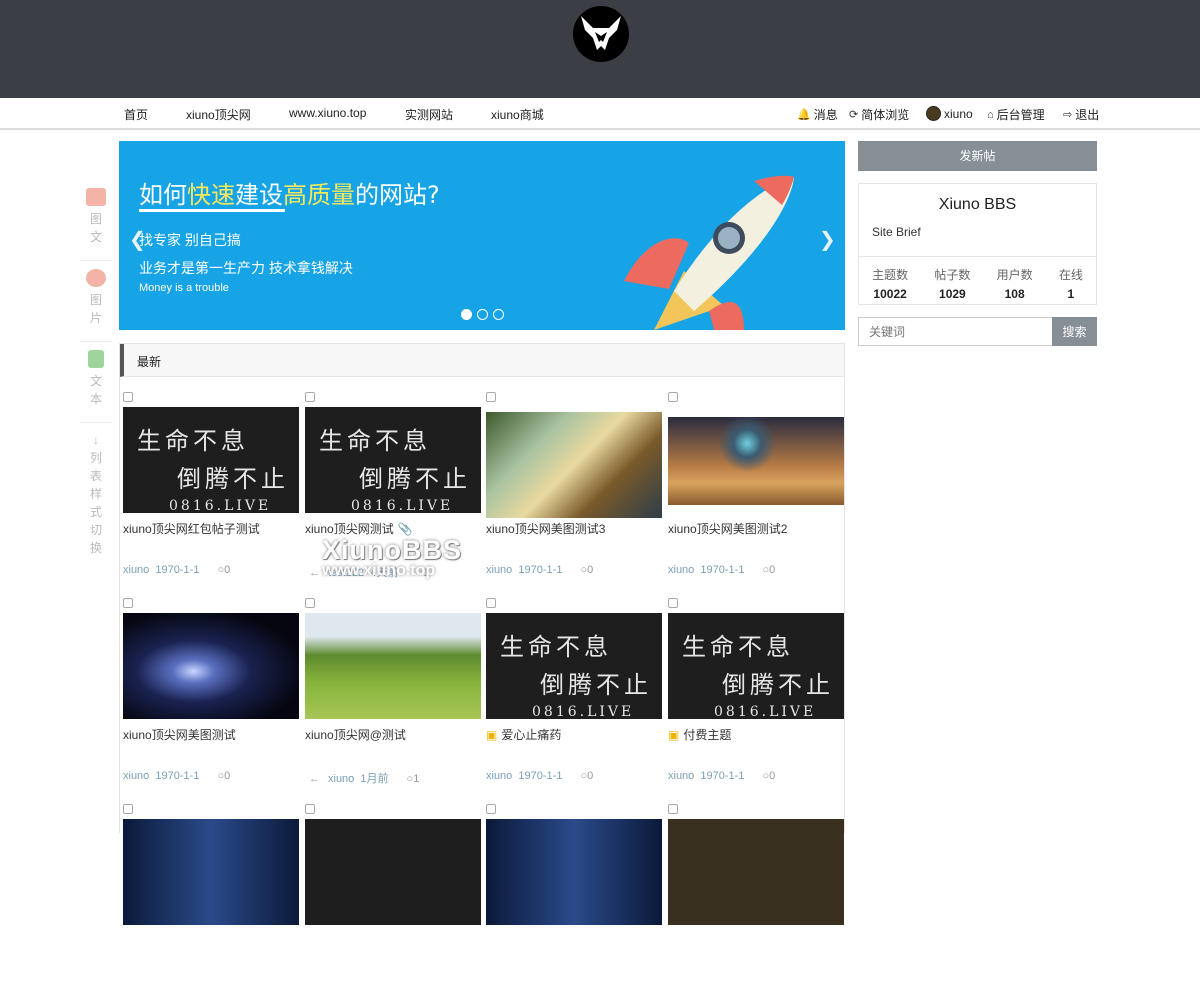 The width and height of the screenshot is (1200, 994). Describe the element at coordinates (1016, 114) in the screenshot. I see `nav-admin: ⌂ 后台管理` at that location.